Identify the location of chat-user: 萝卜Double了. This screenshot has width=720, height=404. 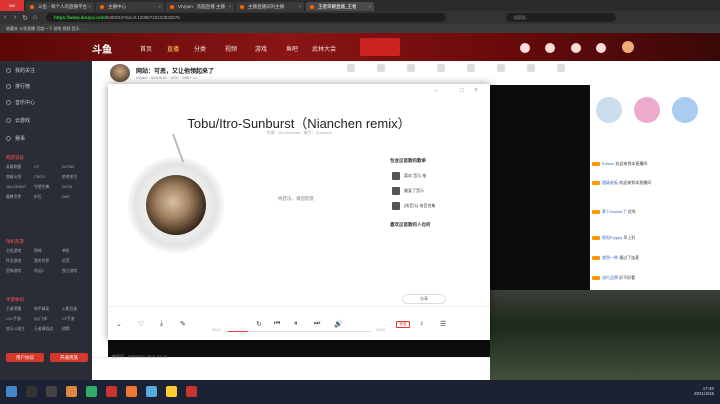
(614, 211).